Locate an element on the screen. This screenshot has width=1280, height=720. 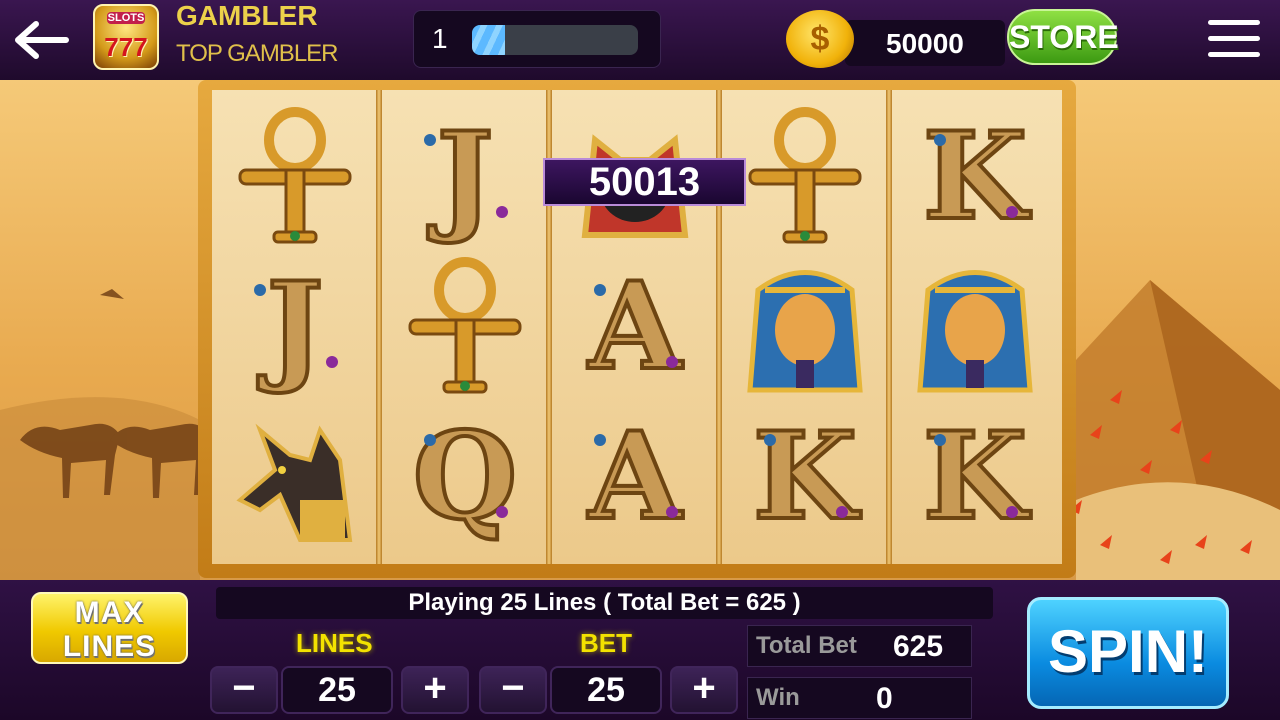
win-amount-display: 50013 is located at coordinates (644, 182).